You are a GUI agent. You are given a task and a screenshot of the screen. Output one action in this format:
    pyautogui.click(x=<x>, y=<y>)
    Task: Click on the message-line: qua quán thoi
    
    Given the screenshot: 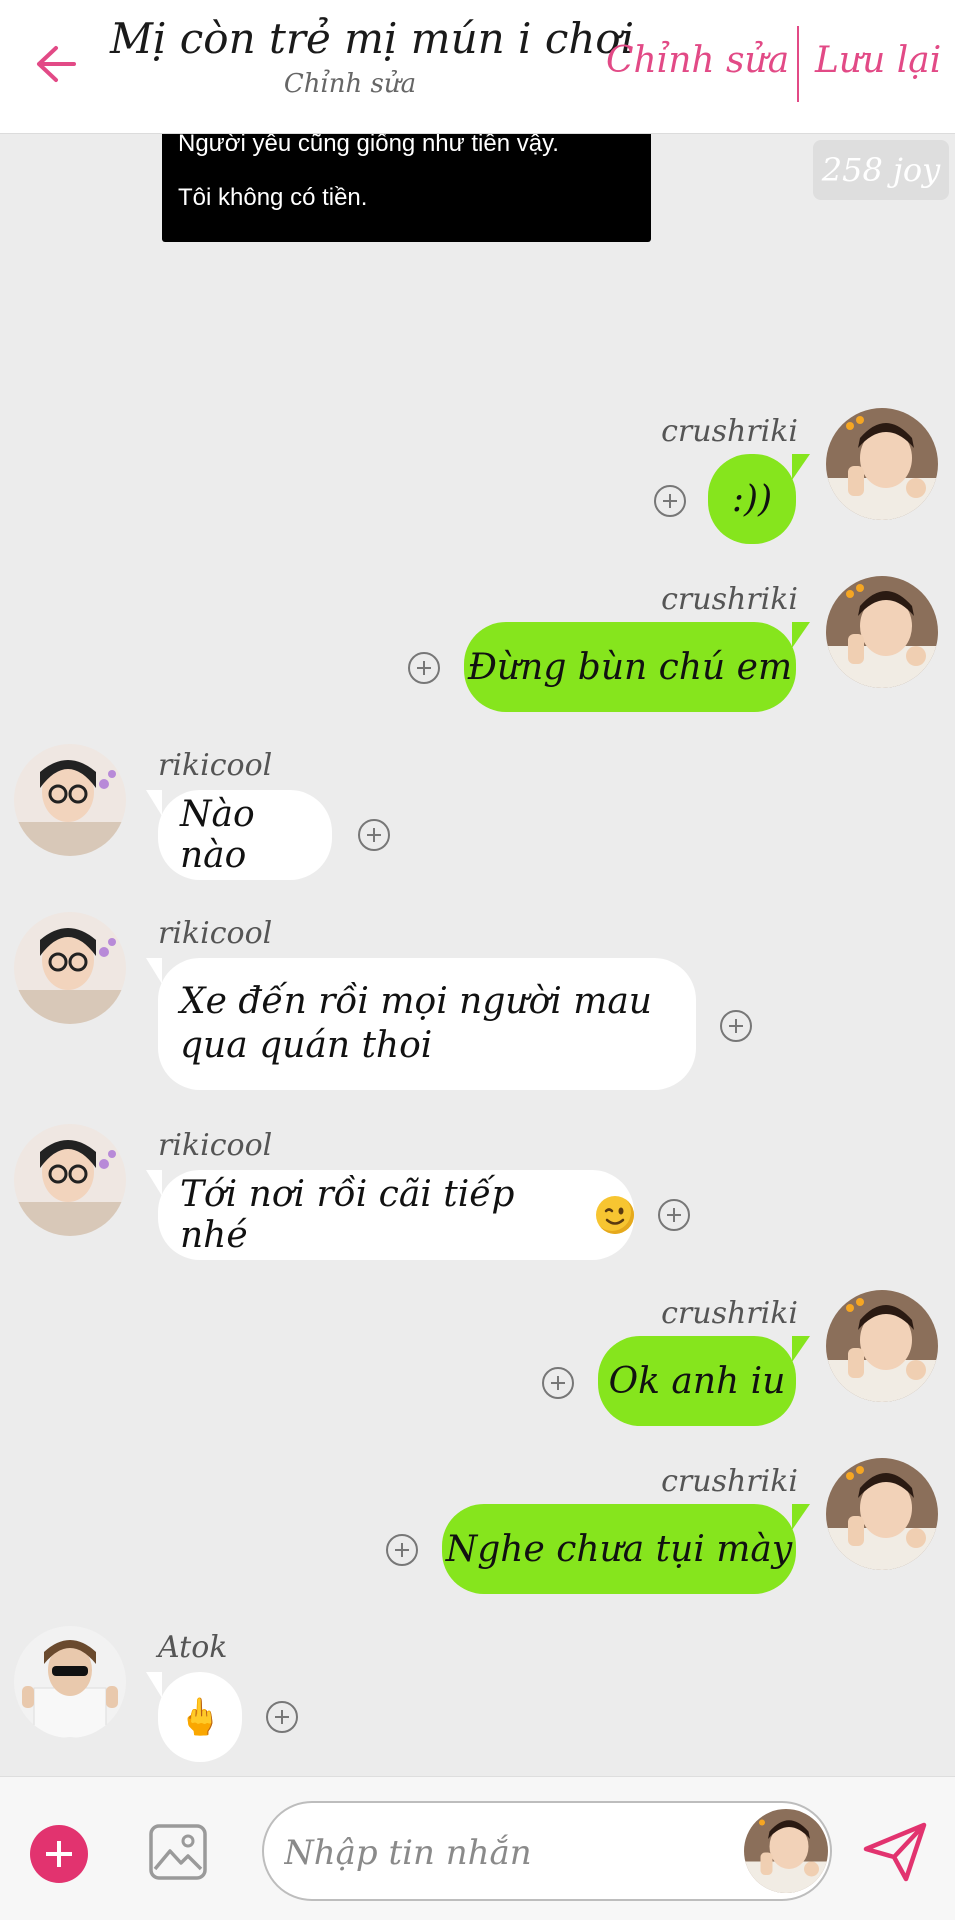 What is the action you would take?
    pyautogui.click(x=306, y=1045)
    